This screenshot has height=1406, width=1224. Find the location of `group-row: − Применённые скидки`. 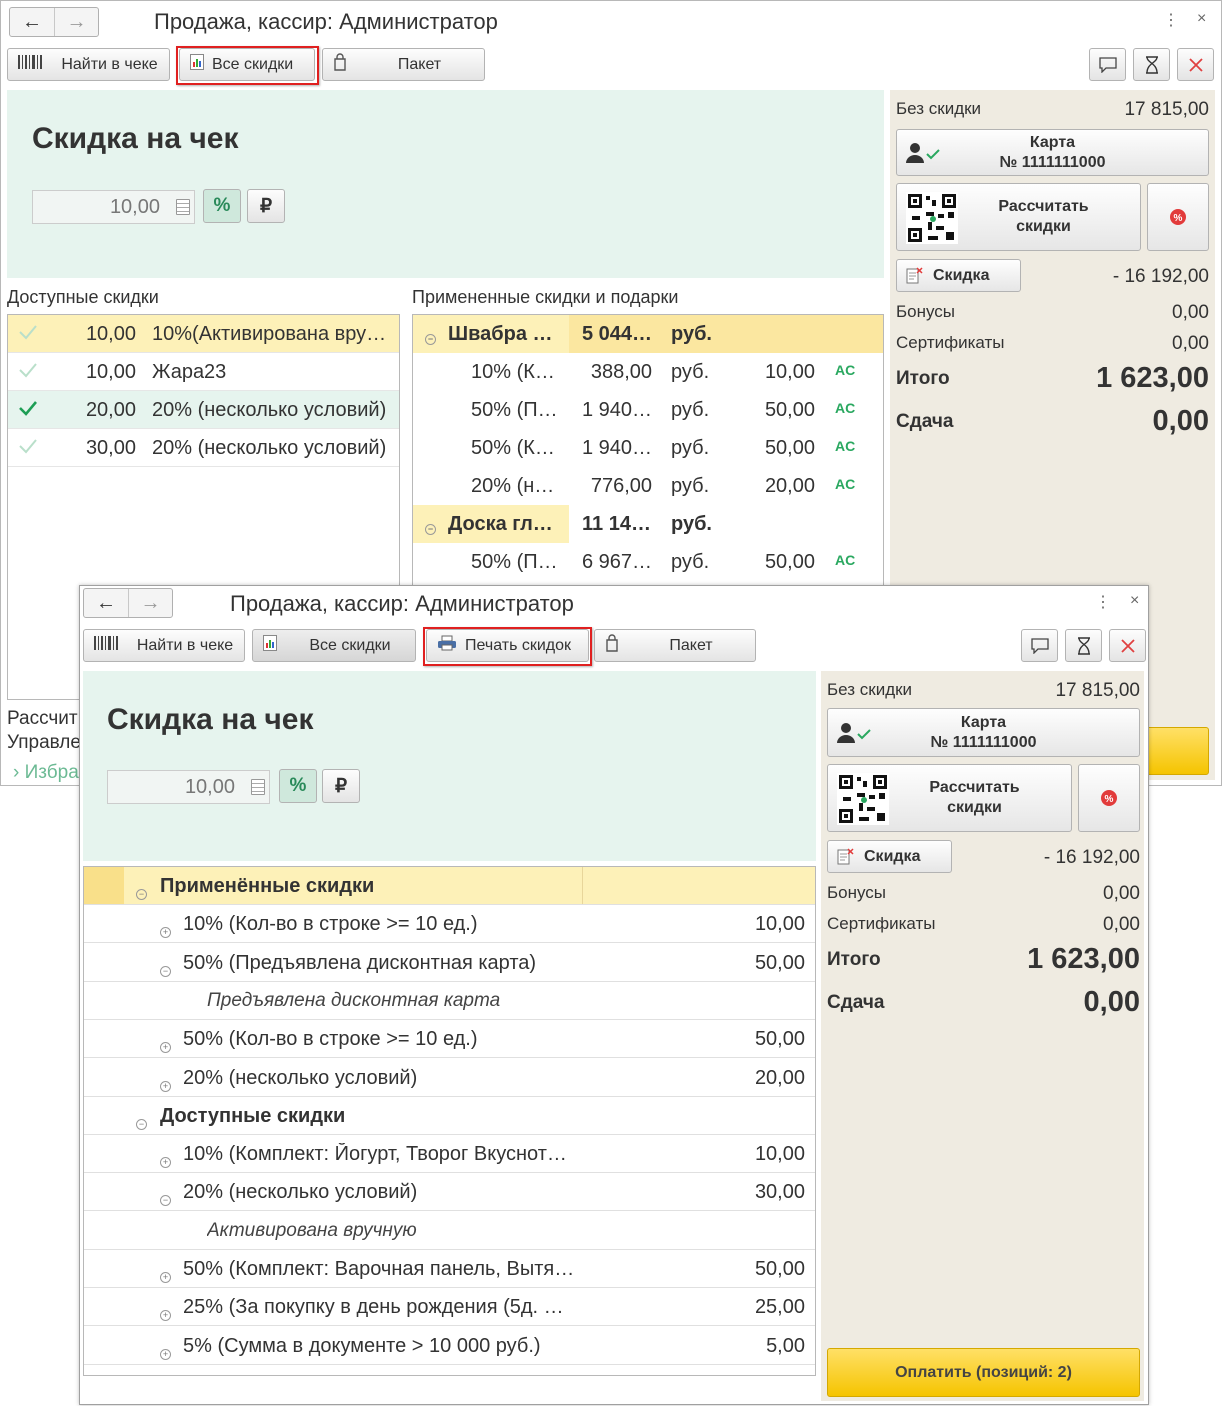

group-row: − Применённые скидки is located at coordinates (449, 886).